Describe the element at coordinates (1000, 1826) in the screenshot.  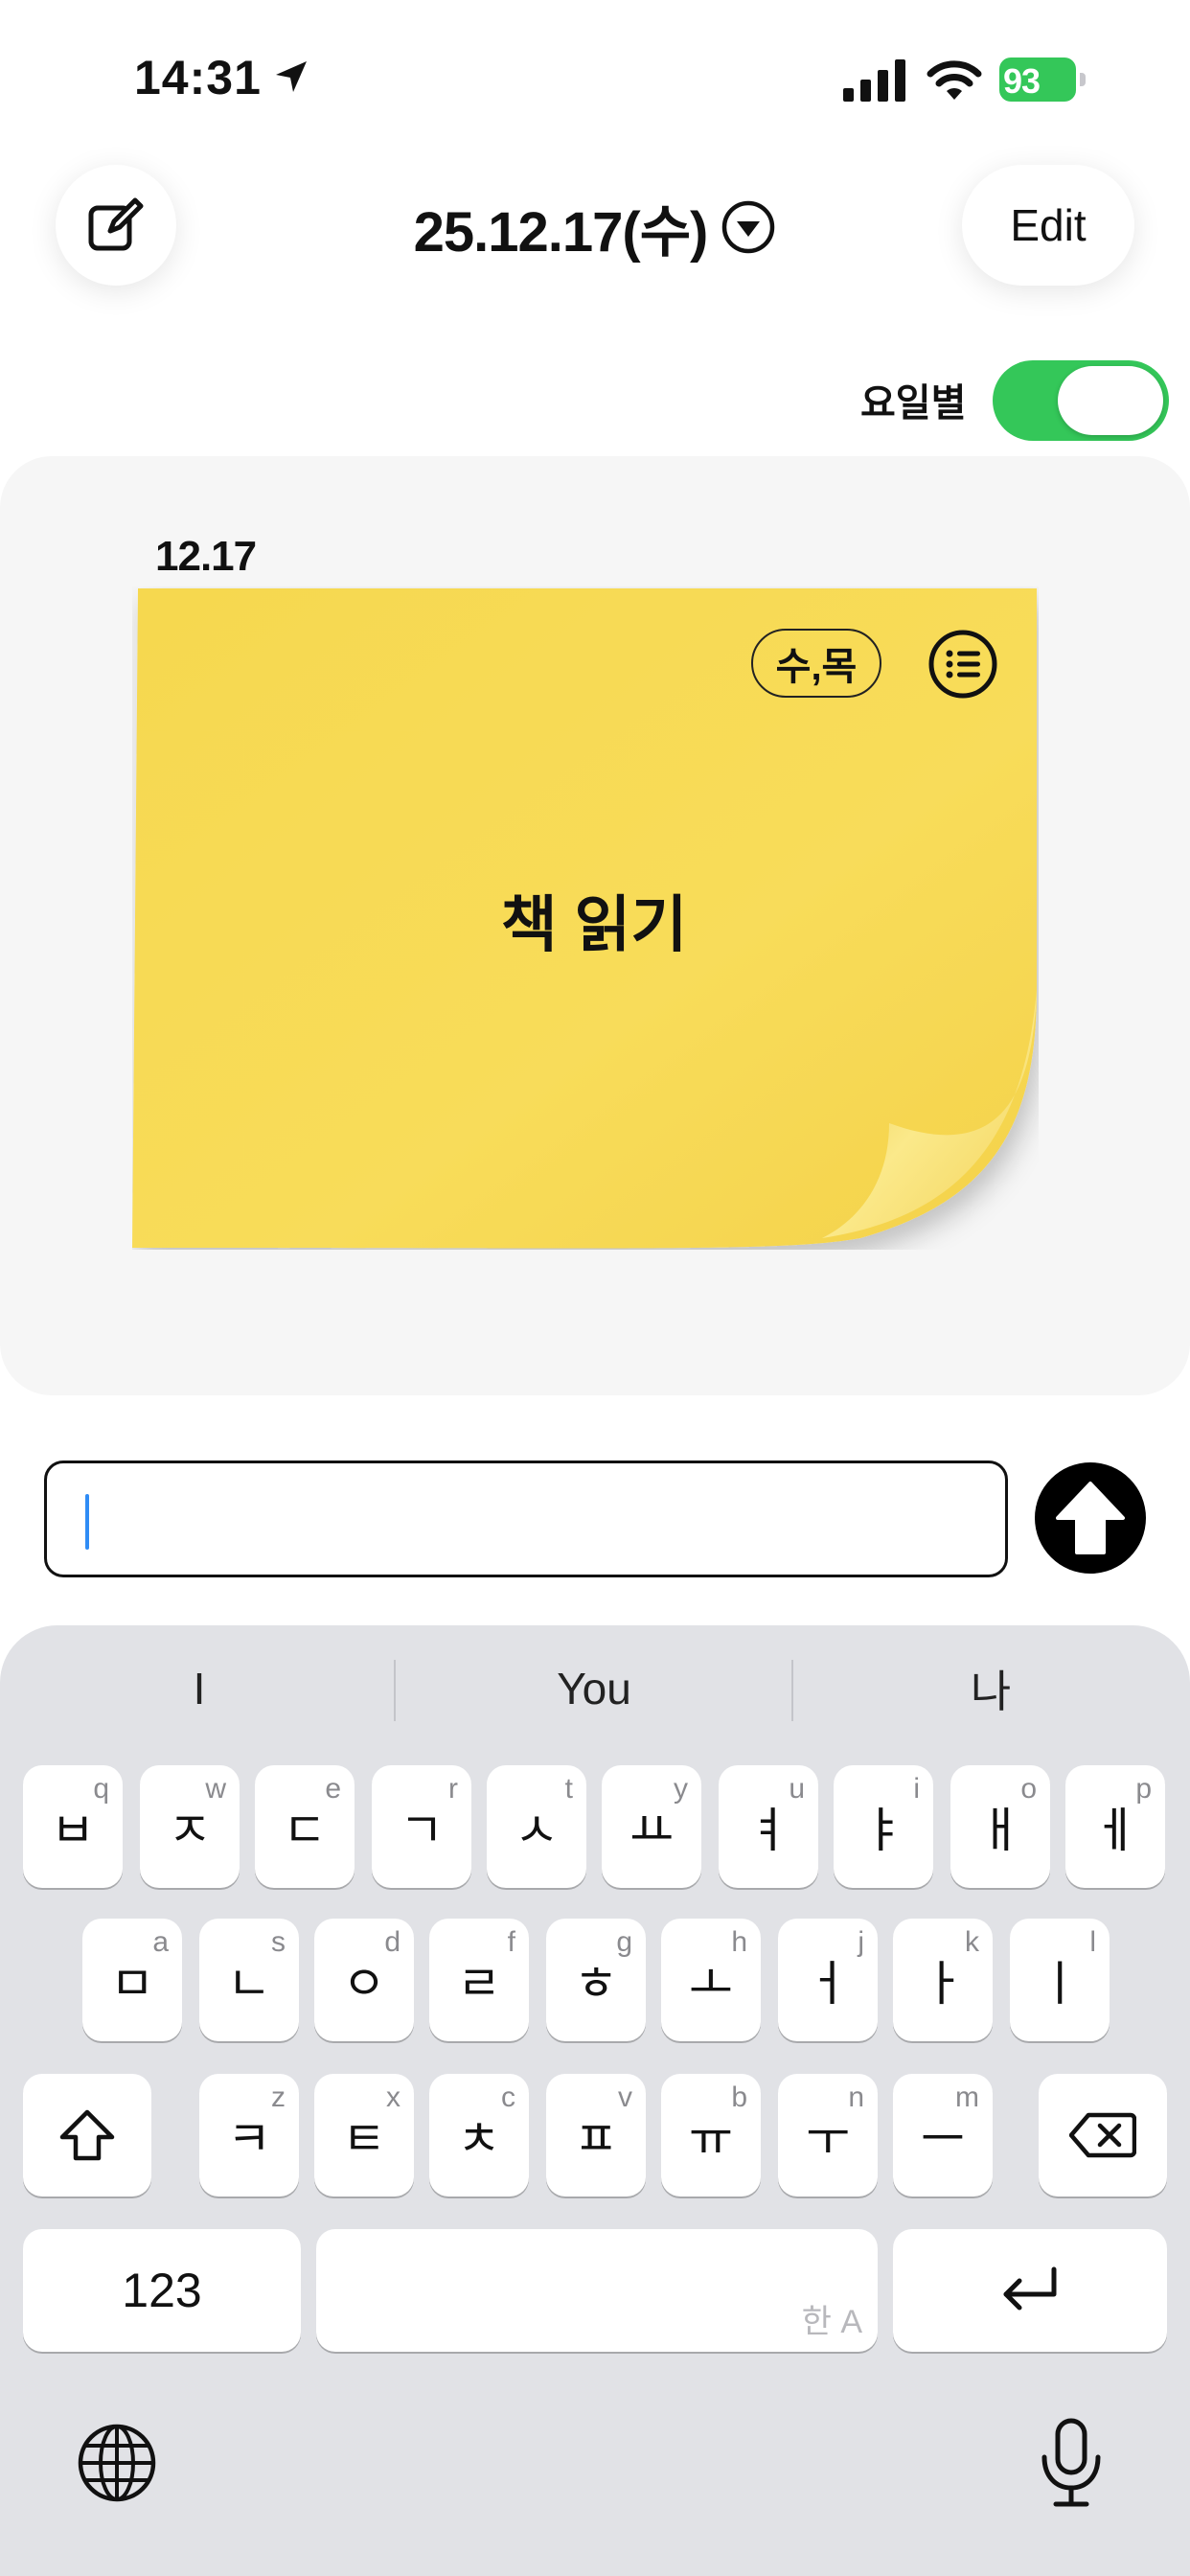
I see `key-o: ㅐo` at that location.